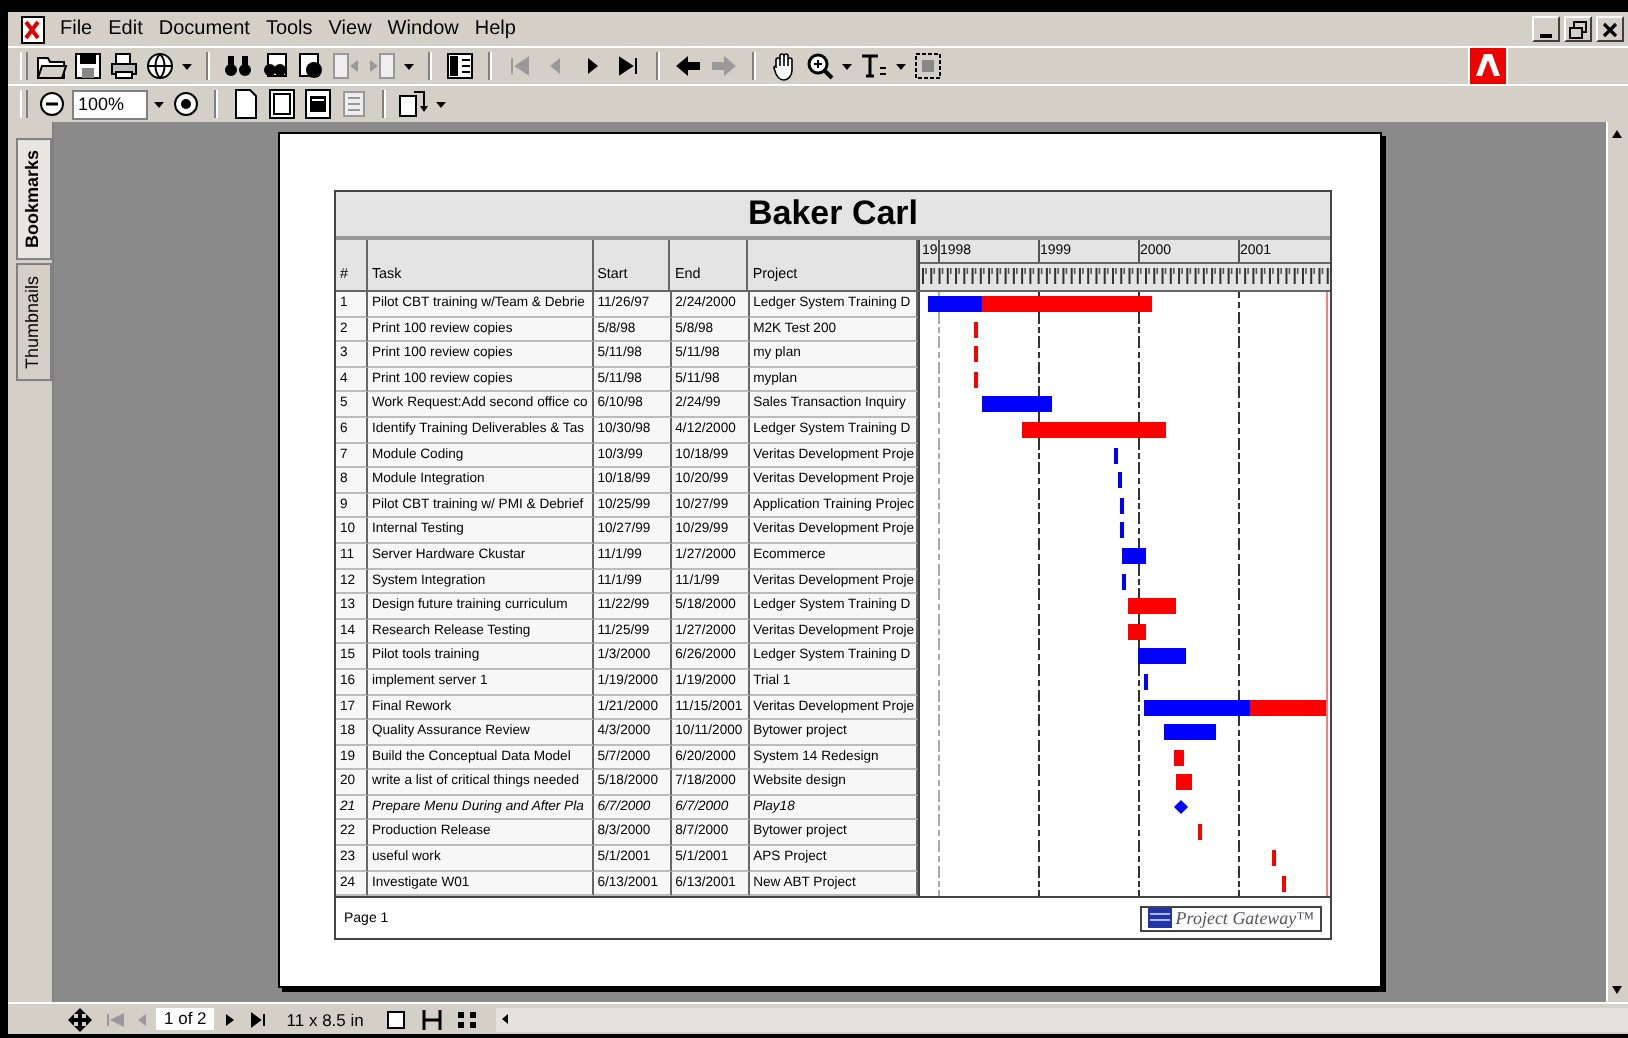 The height and width of the screenshot is (1038, 1628). Describe the element at coordinates (310, 66) in the screenshot. I see `document-sphere-icon` at that location.